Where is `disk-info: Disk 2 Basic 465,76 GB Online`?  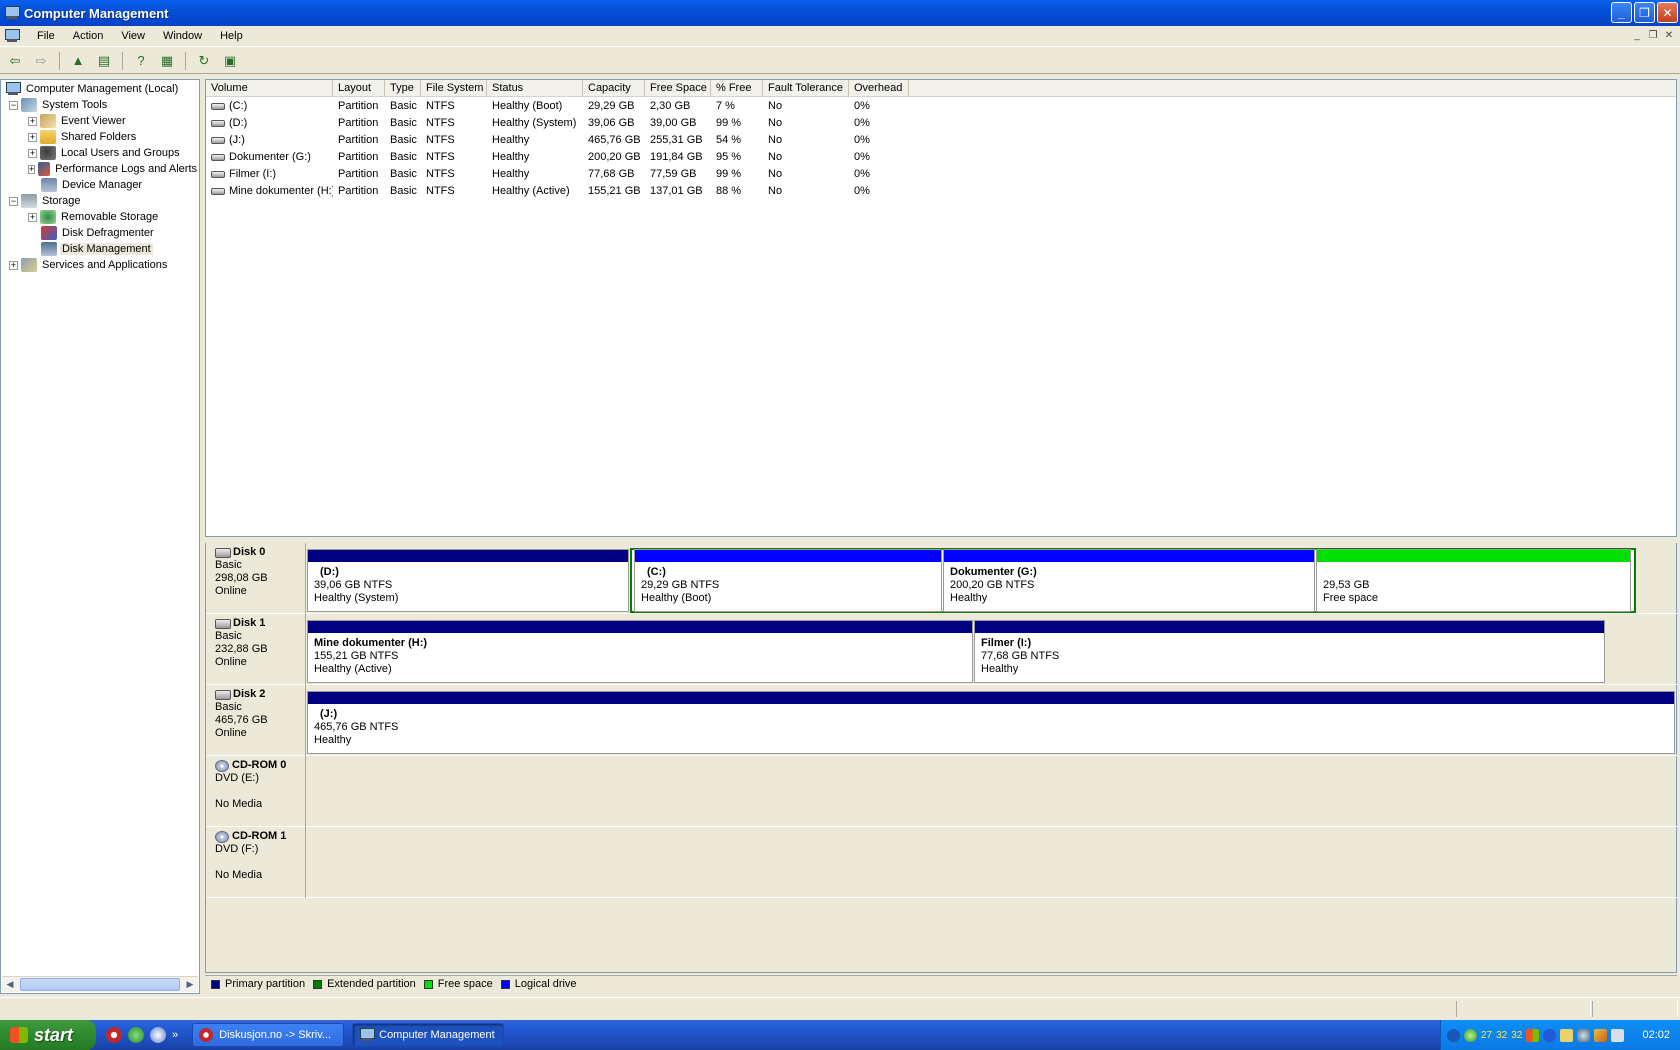
disk-info: Disk 2 Basic 465,76 GB Online is located at coordinates (256, 720).